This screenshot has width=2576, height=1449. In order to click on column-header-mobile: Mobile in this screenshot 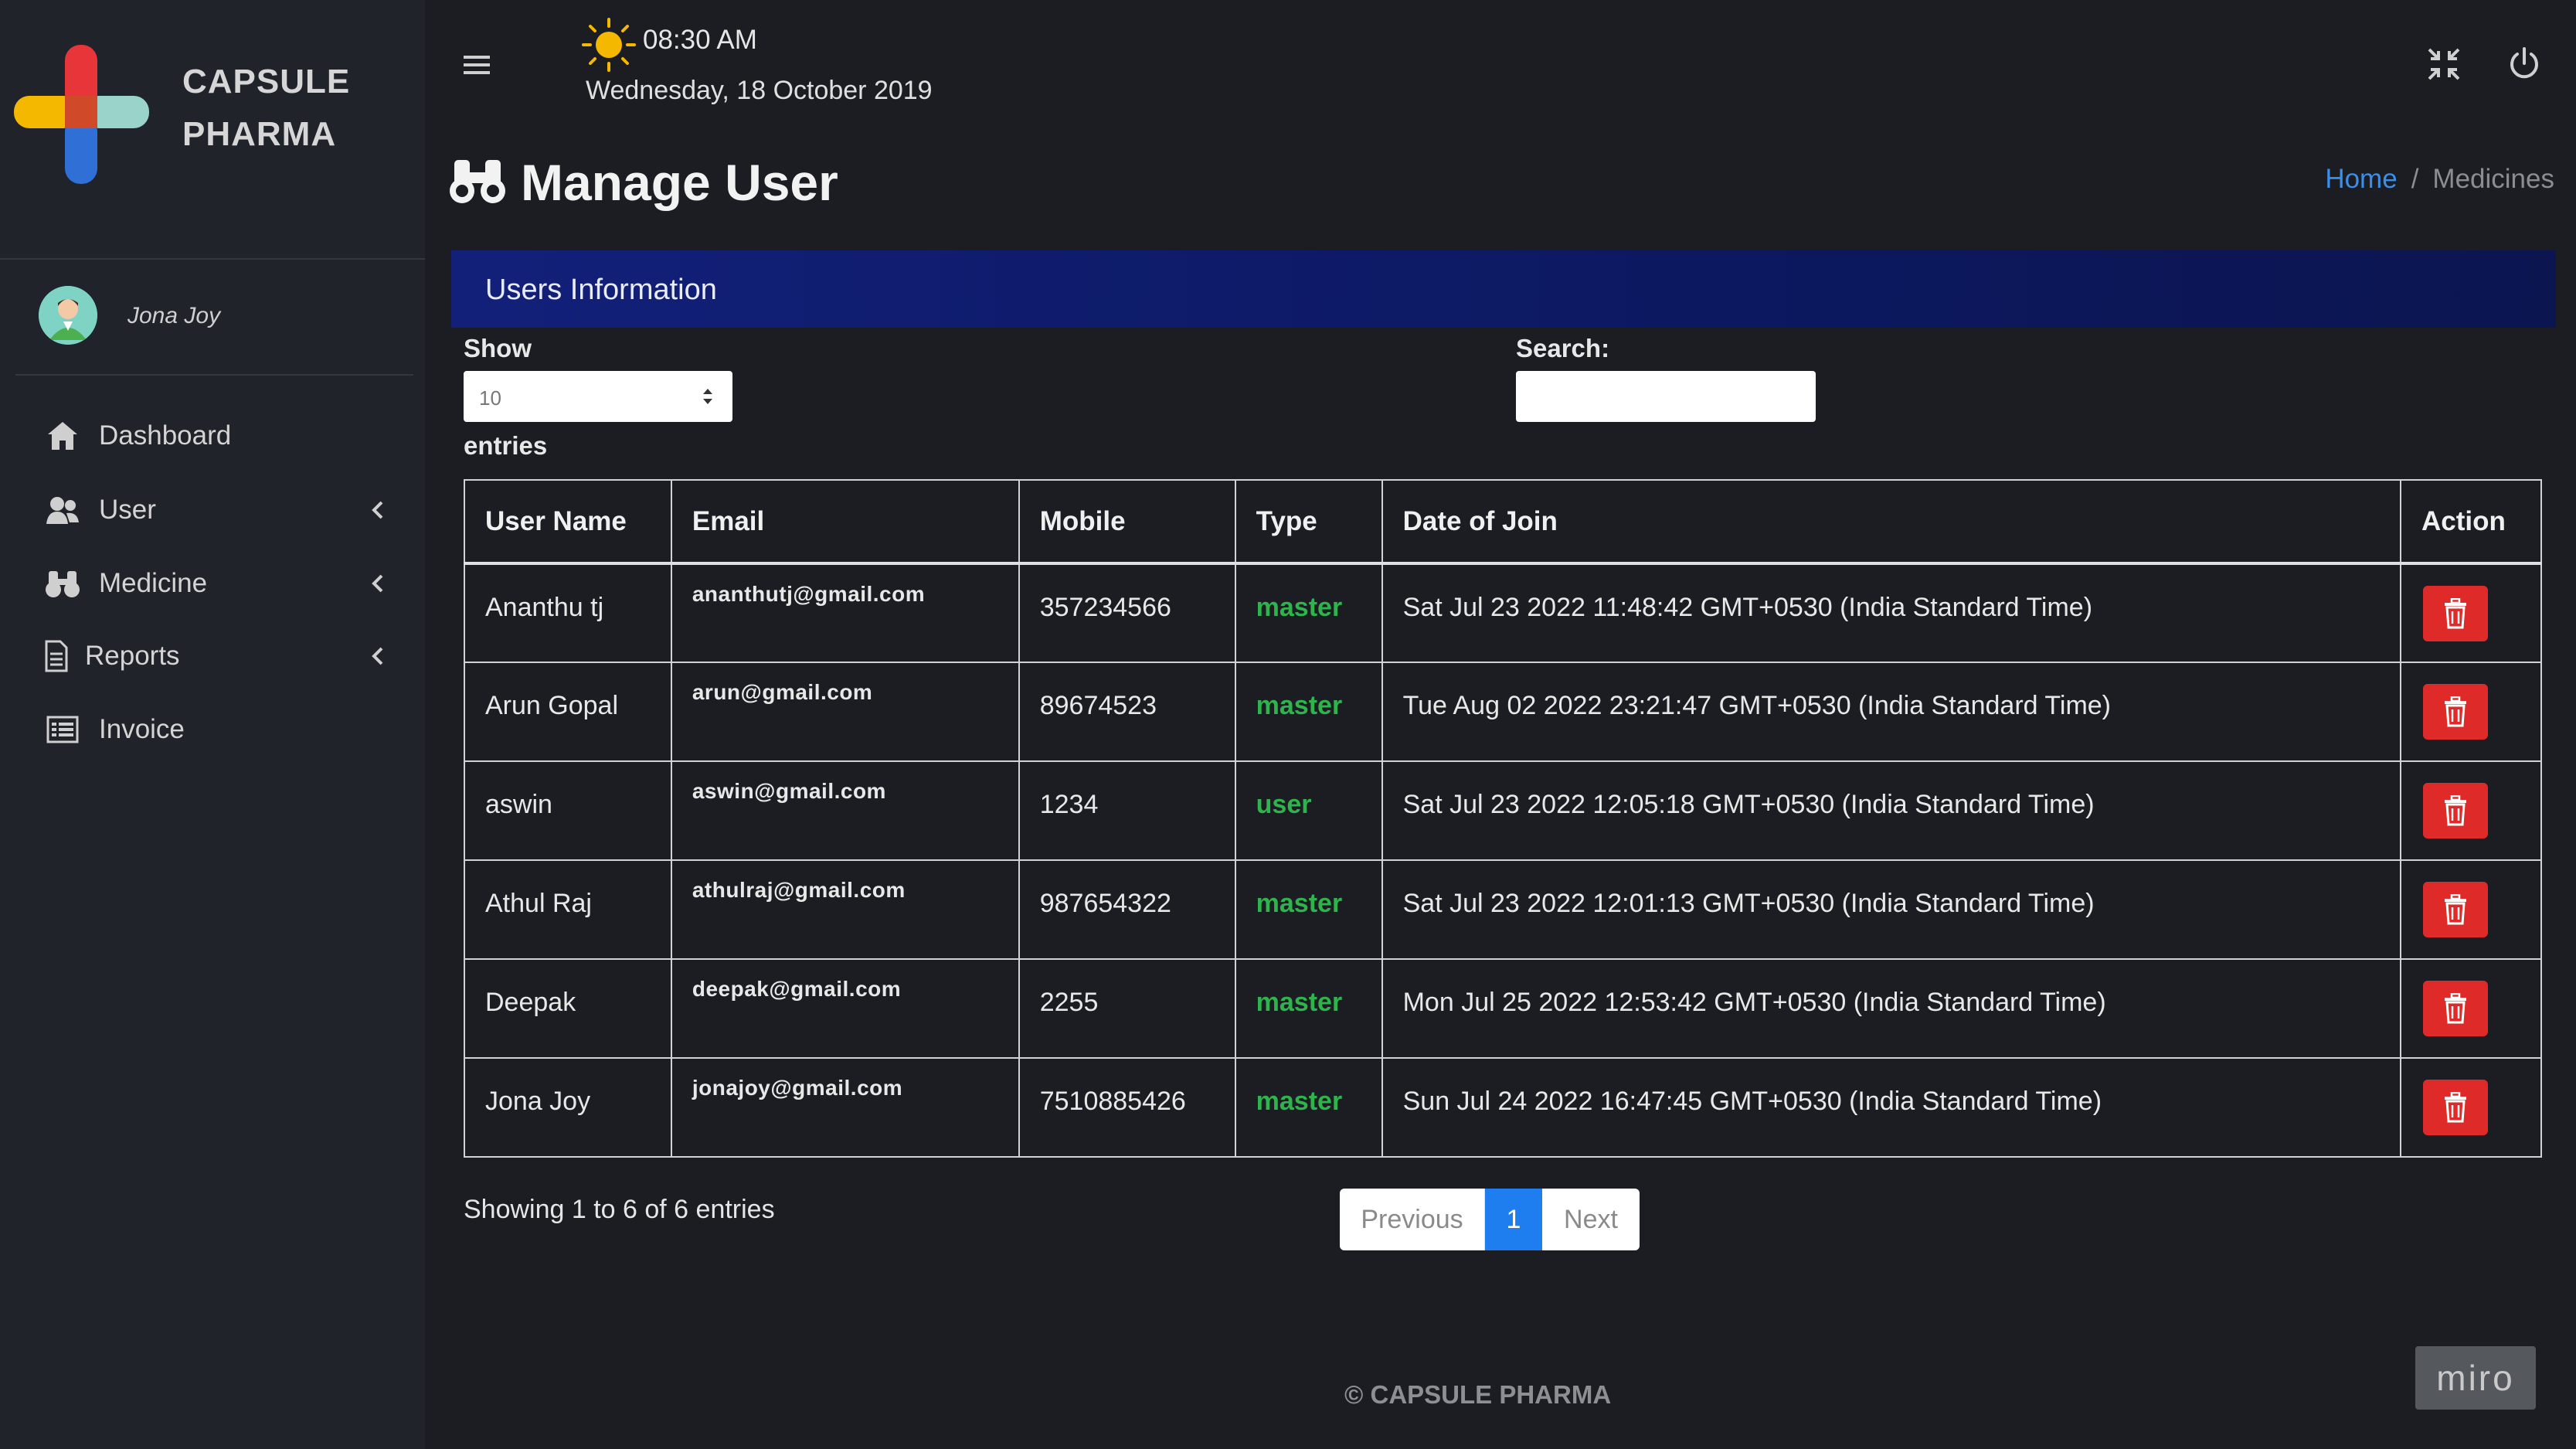, I will do `click(1127, 522)`.